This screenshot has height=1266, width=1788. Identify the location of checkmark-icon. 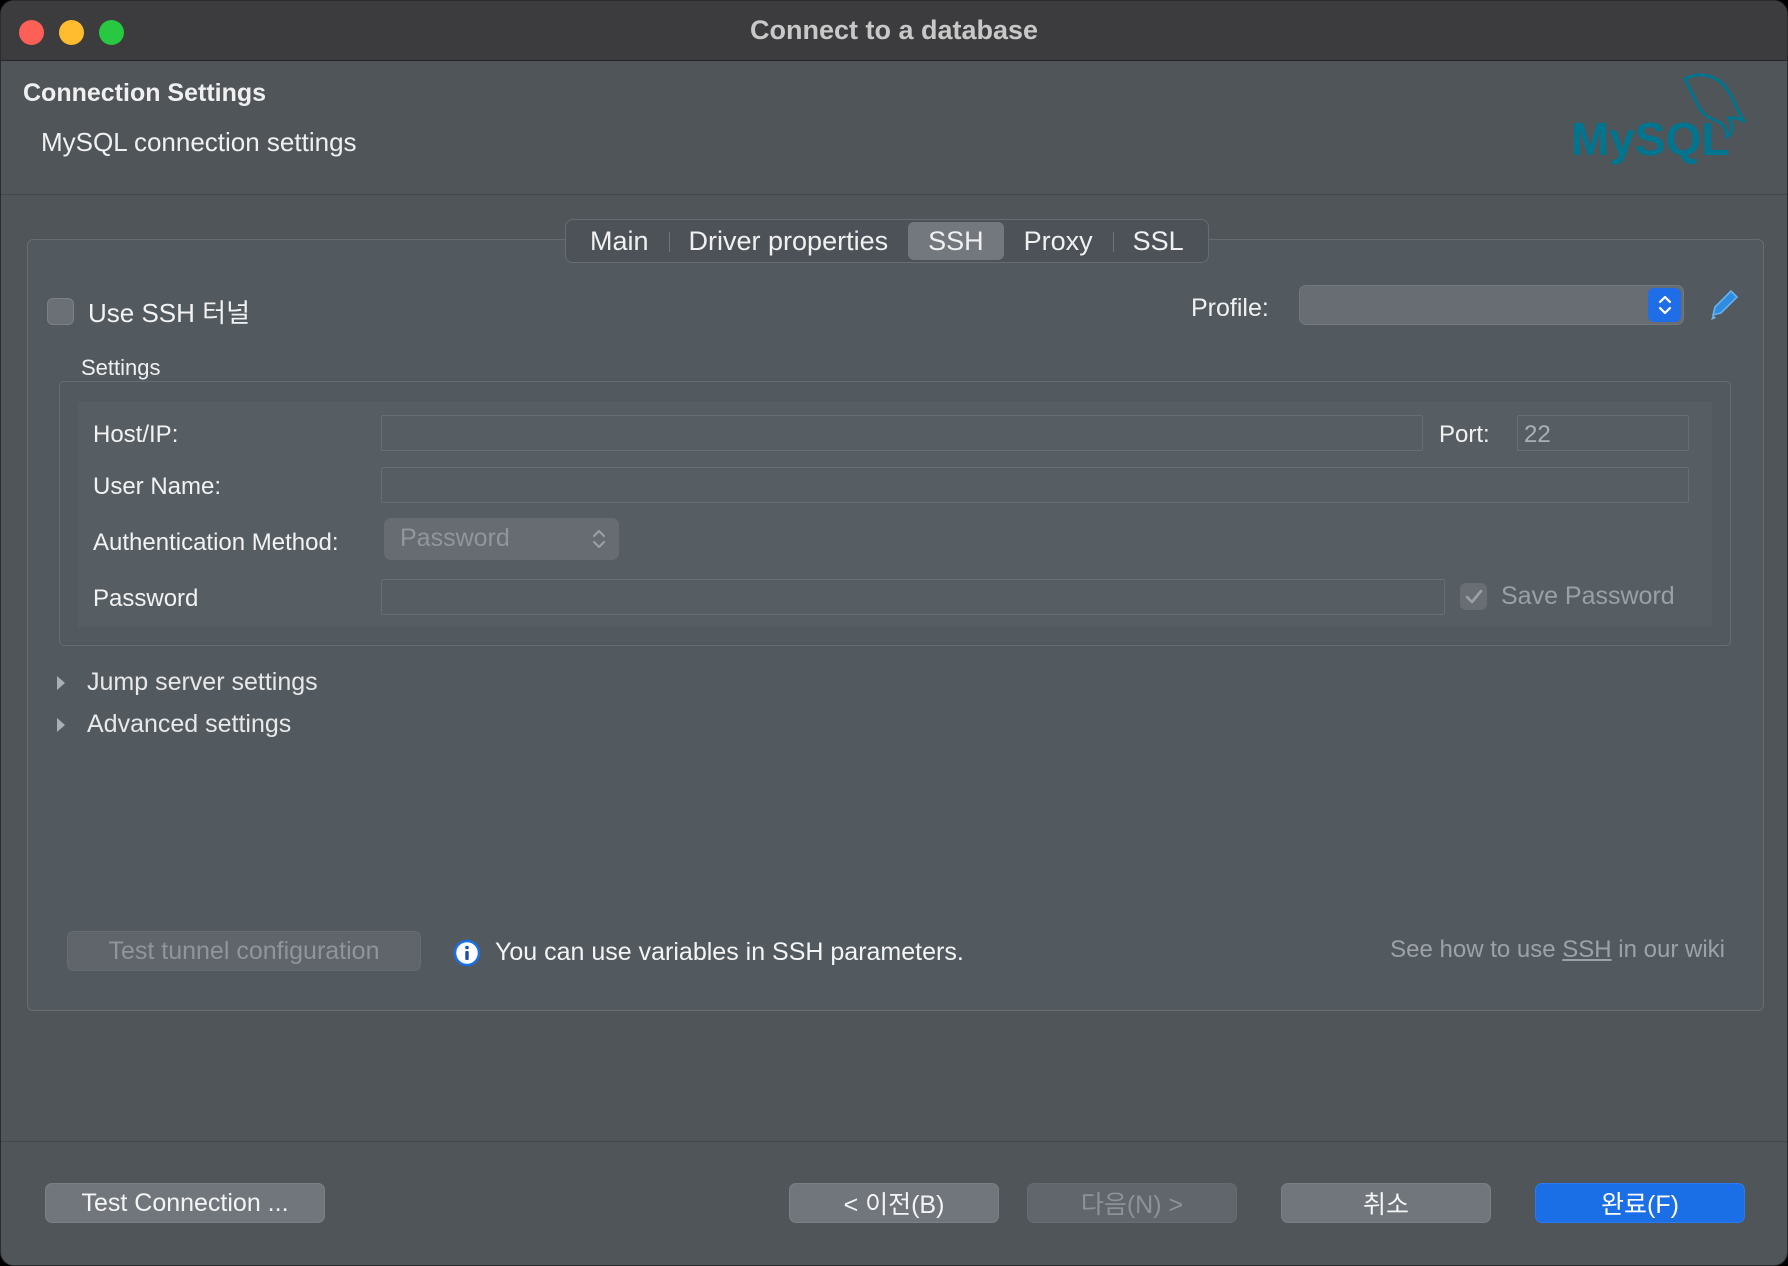
(1473, 596).